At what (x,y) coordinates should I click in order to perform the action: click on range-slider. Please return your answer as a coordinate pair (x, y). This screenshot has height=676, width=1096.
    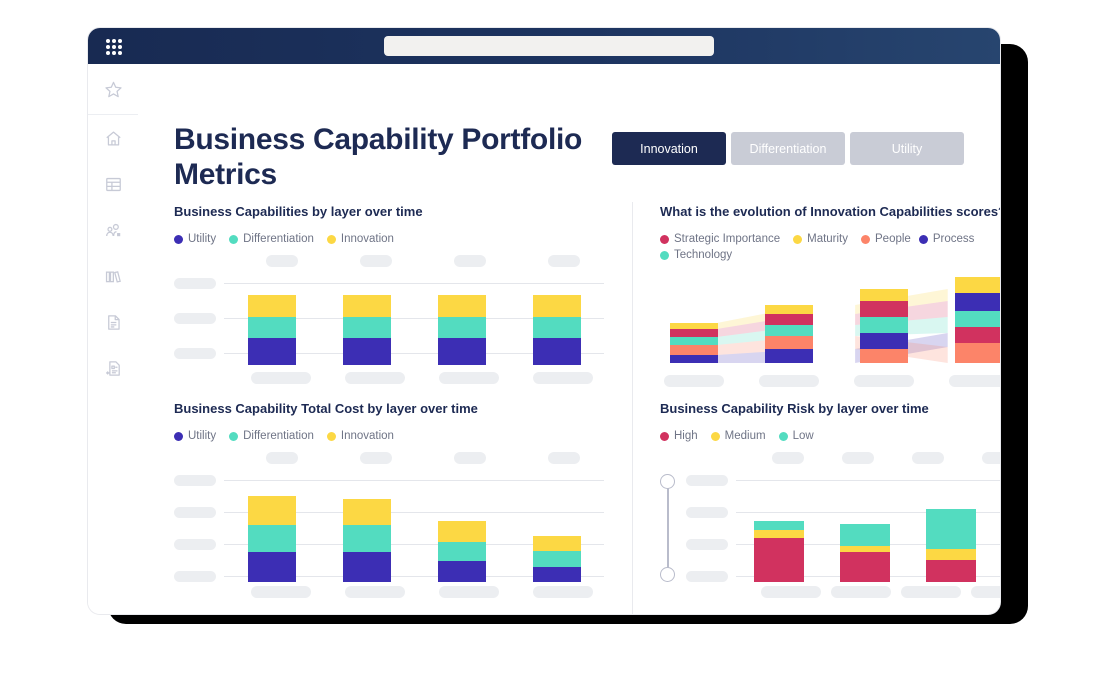
    Looking at the image, I should click on (667, 528).